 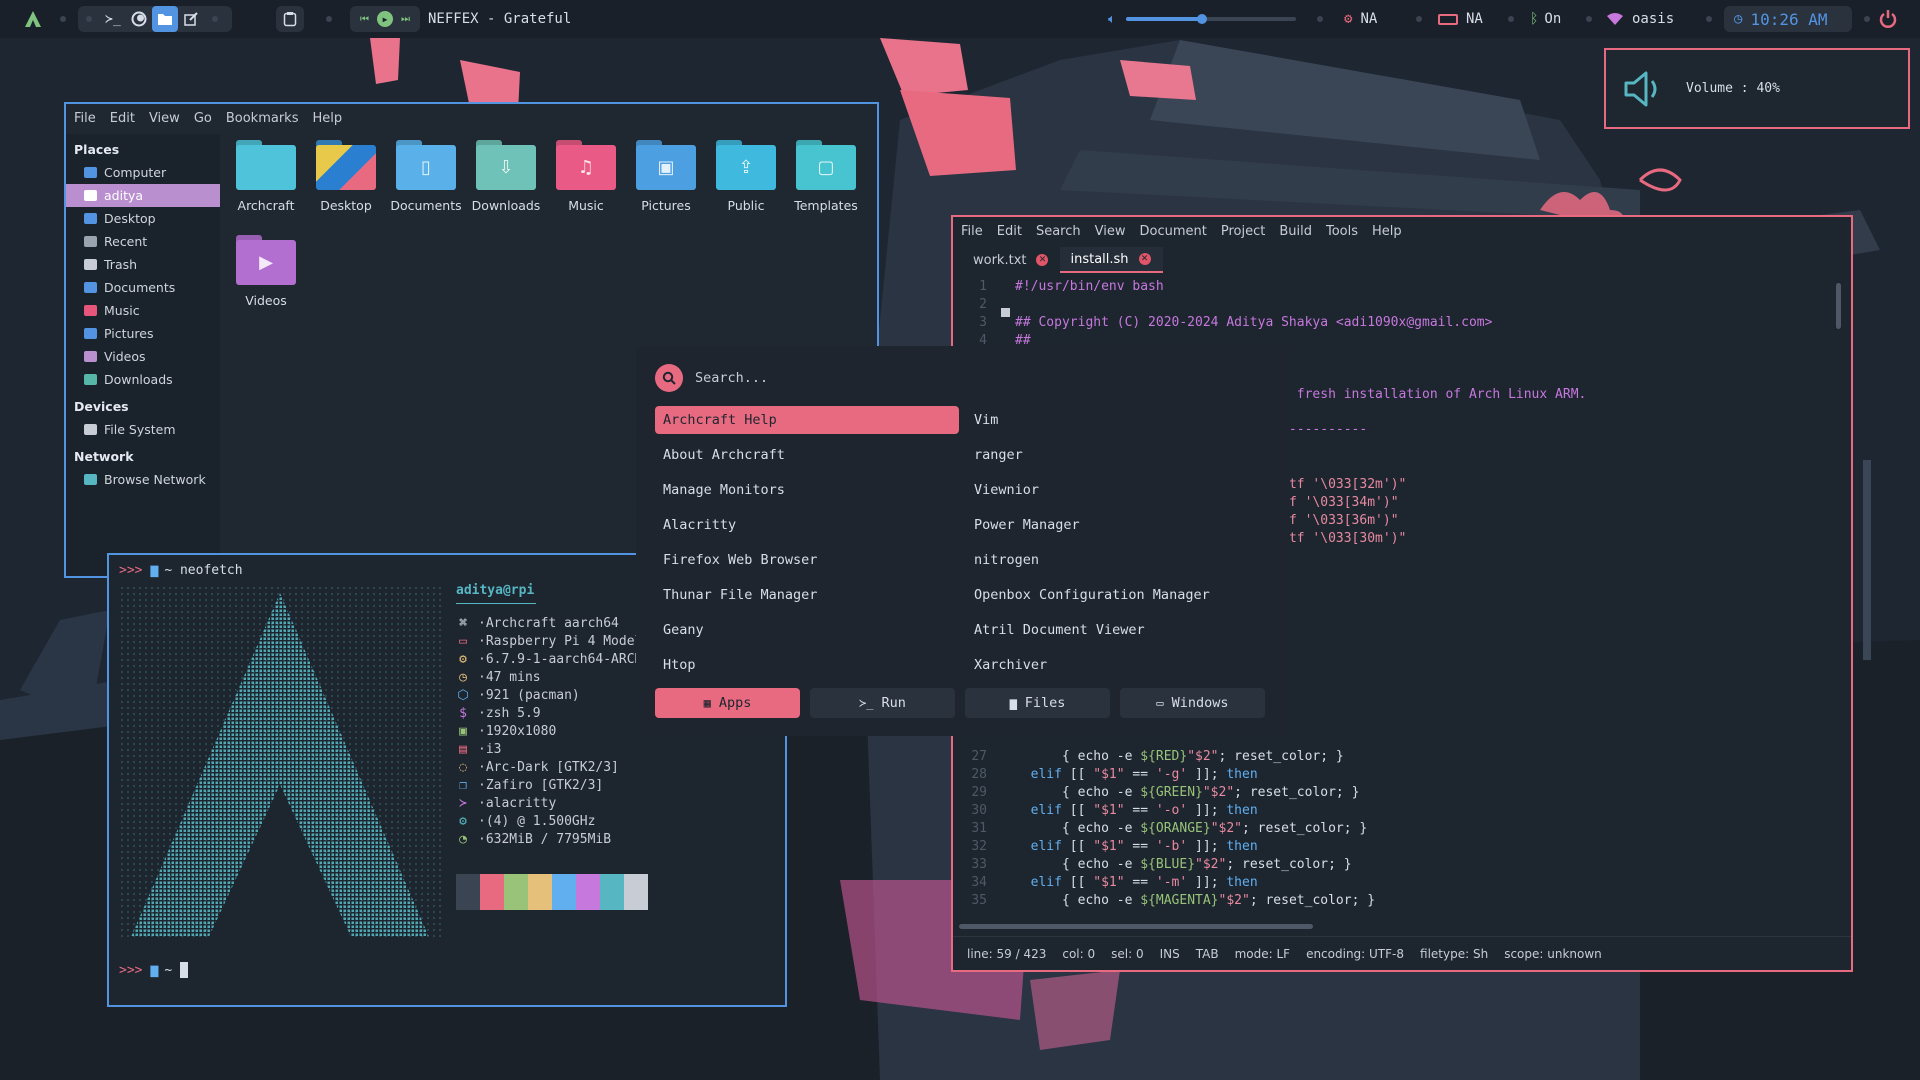 What do you see at coordinates (143, 241) in the screenshot?
I see `sidebar-item-recent: Recent` at bounding box center [143, 241].